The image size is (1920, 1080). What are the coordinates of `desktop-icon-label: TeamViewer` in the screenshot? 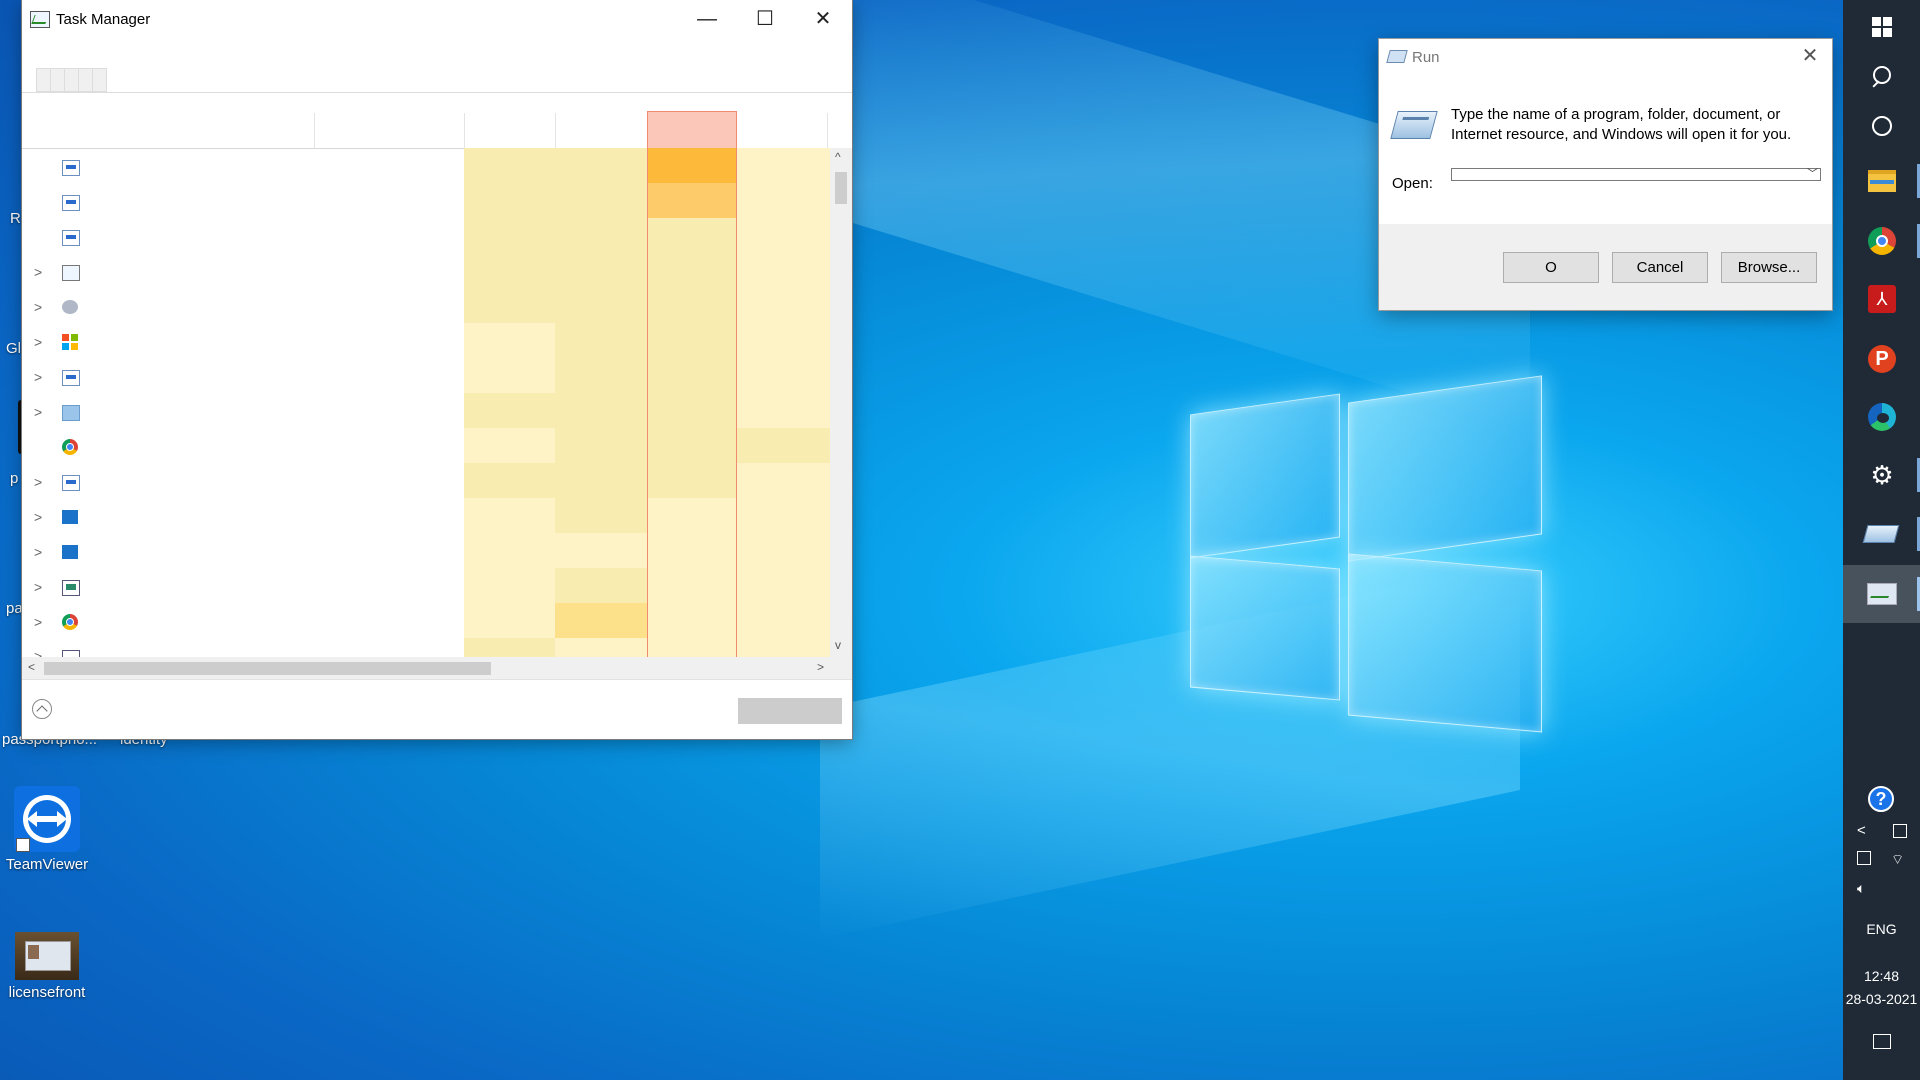 It's located at (47, 864).